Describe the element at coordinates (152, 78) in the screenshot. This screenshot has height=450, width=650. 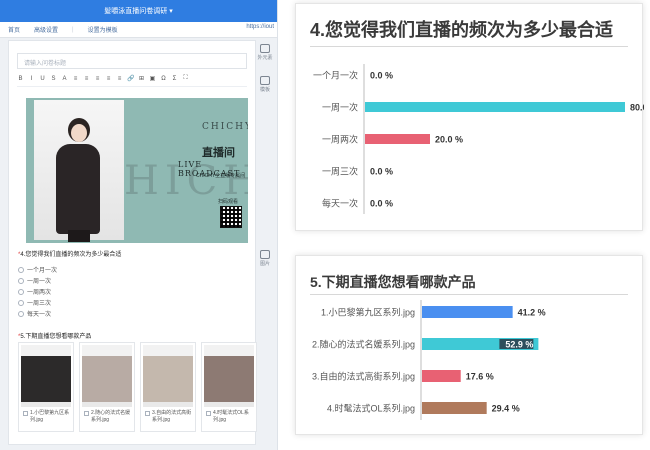
I see `toolbar-button: ▣` at that location.